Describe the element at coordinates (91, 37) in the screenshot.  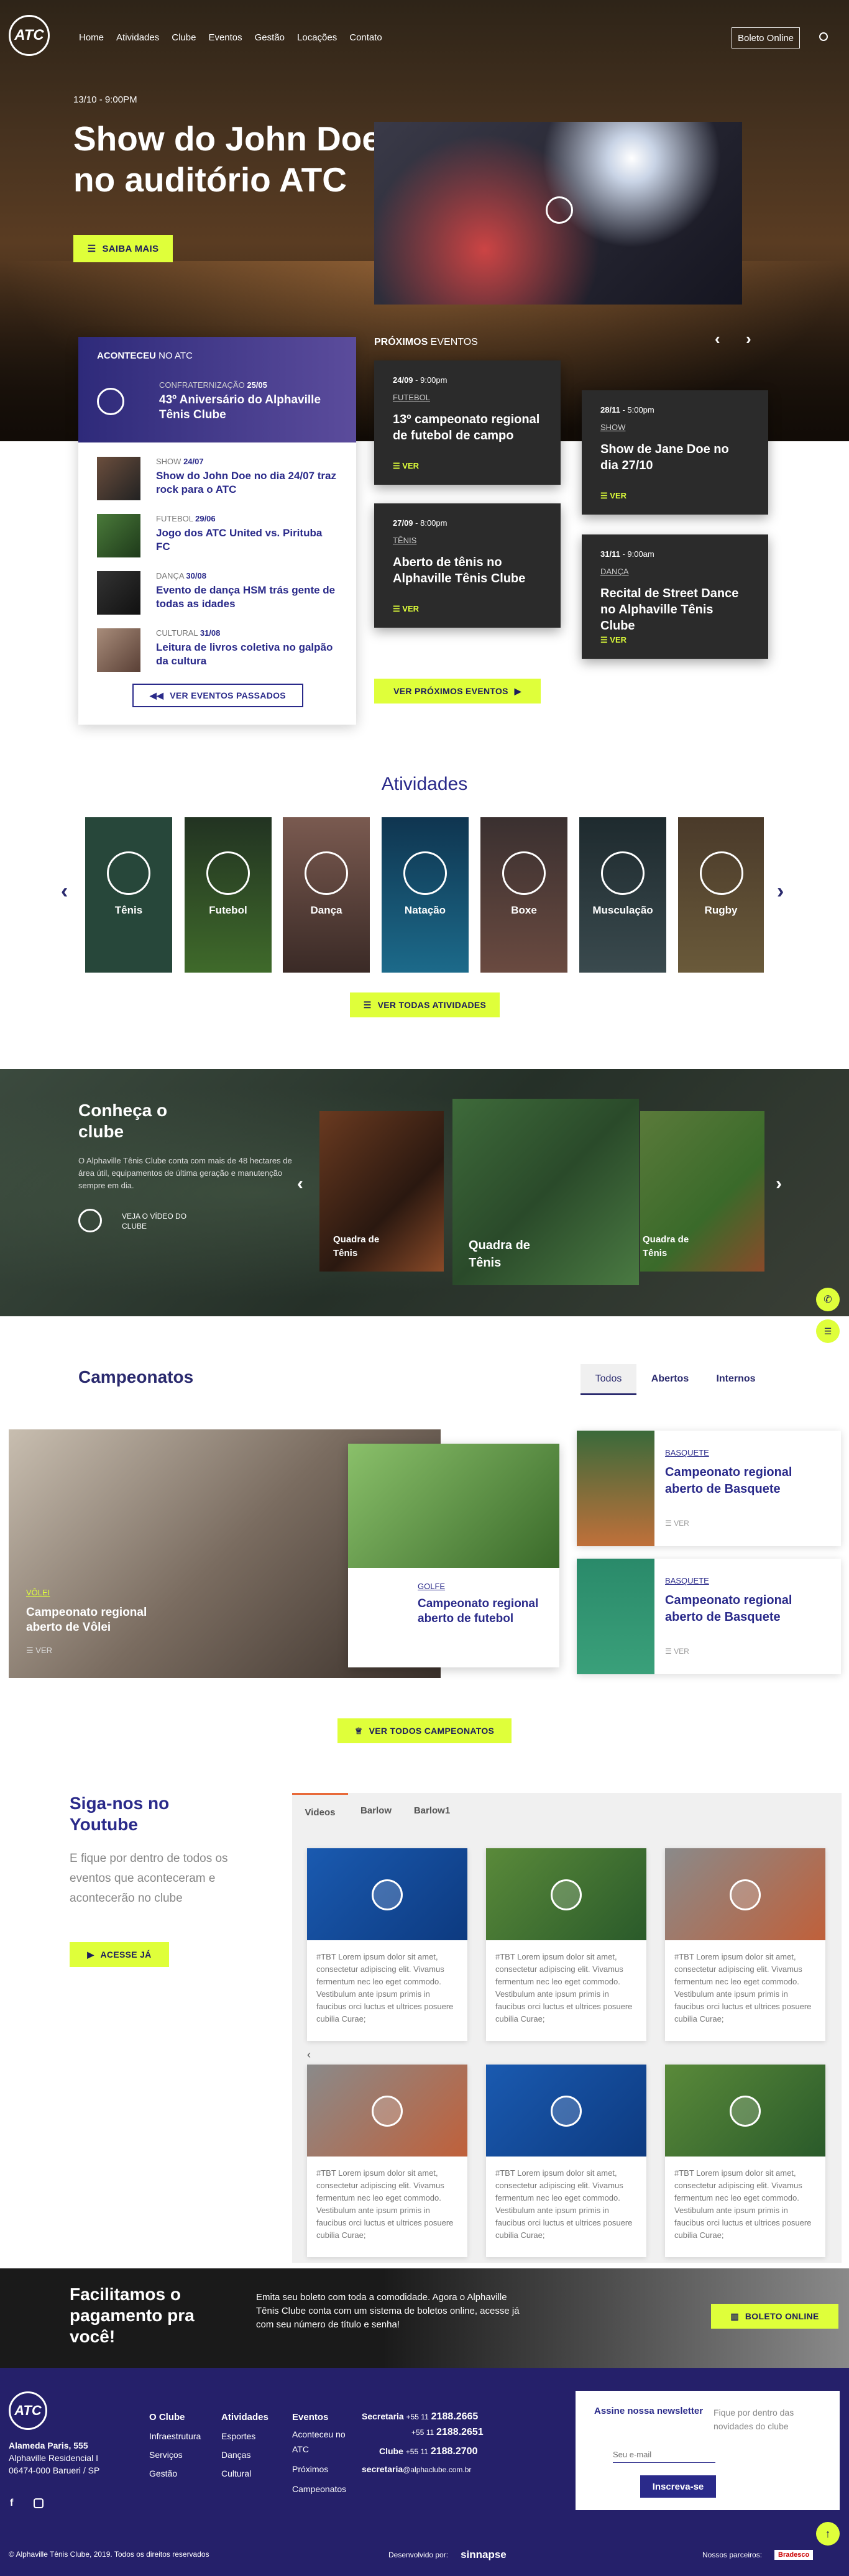
I see `nav-home: Home` at that location.